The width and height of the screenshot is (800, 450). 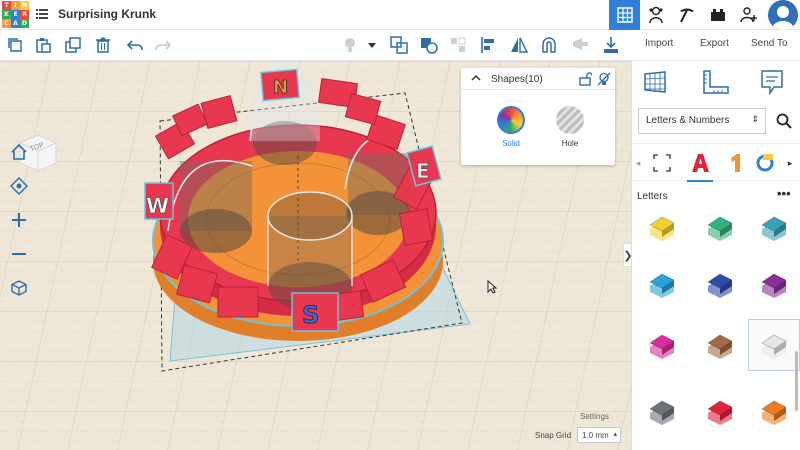 I want to click on mirror-button, so click(x=519, y=45).